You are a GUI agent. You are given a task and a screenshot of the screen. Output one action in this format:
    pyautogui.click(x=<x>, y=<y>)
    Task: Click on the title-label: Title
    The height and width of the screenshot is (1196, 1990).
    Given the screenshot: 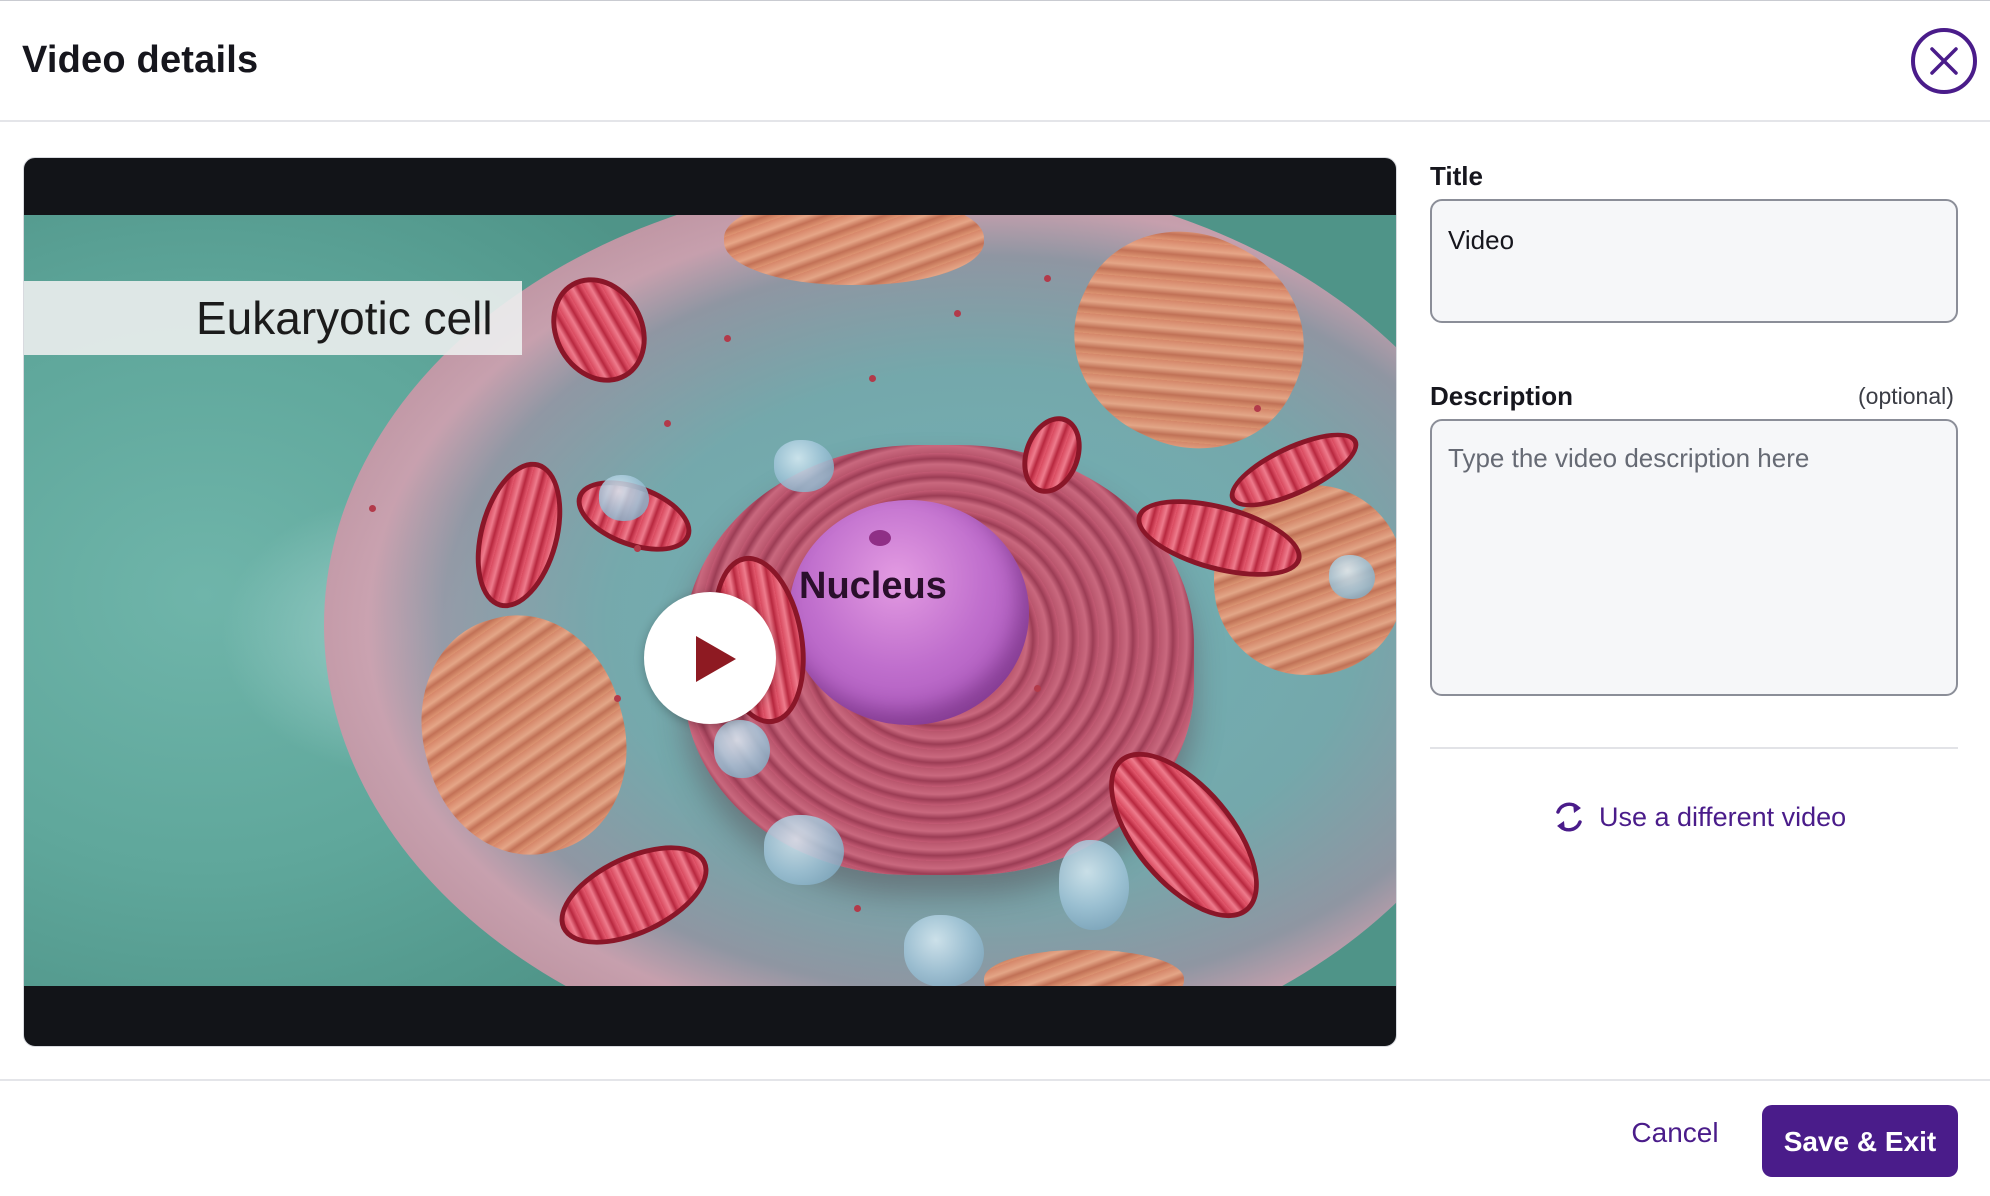 What is the action you would take?
    pyautogui.click(x=1456, y=176)
    